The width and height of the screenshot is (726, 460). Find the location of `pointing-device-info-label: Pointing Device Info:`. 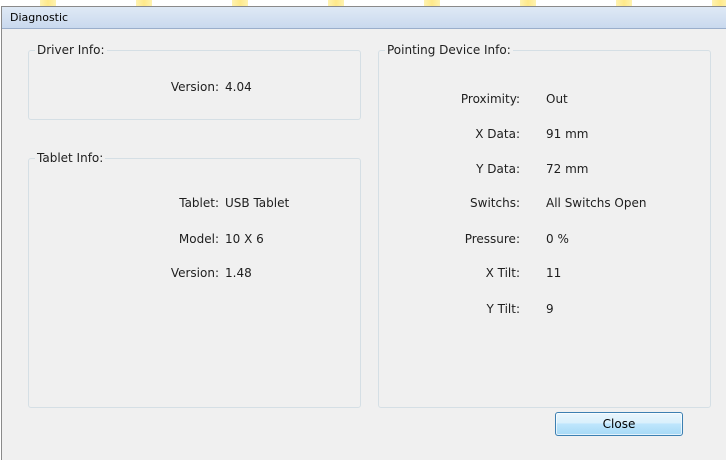

pointing-device-info-label: Pointing Device Info: is located at coordinates (449, 50).